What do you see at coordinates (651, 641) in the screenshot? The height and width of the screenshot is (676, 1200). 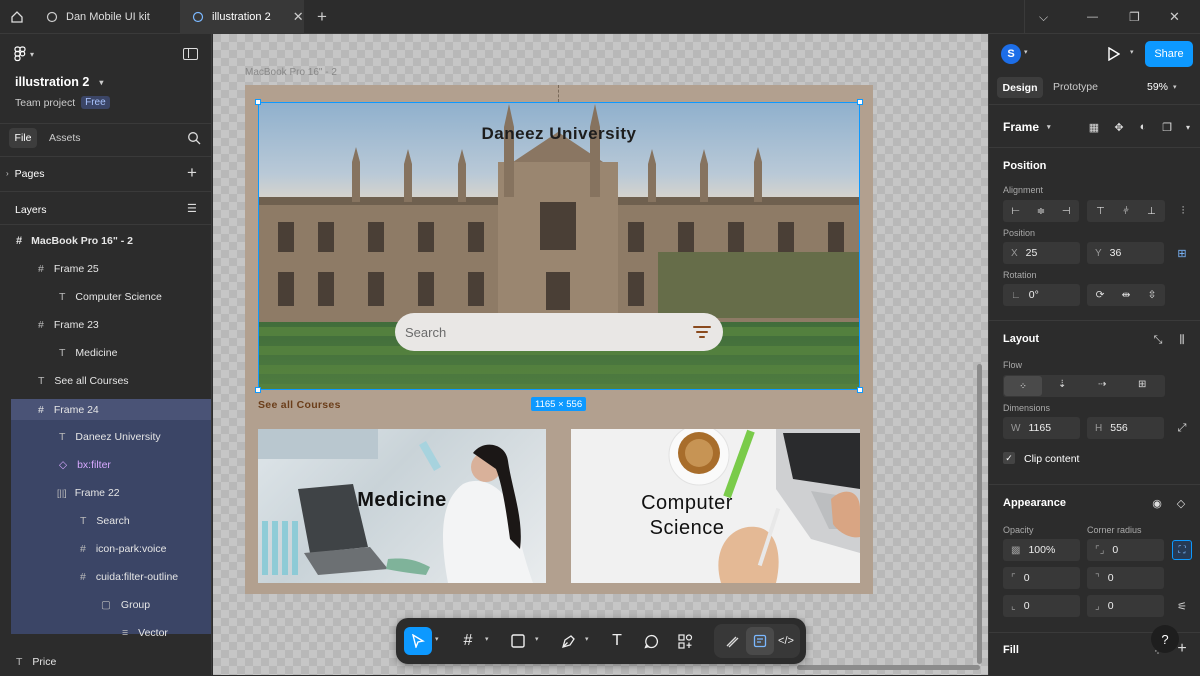 I see `comment-tool` at bounding box center [651, 641].